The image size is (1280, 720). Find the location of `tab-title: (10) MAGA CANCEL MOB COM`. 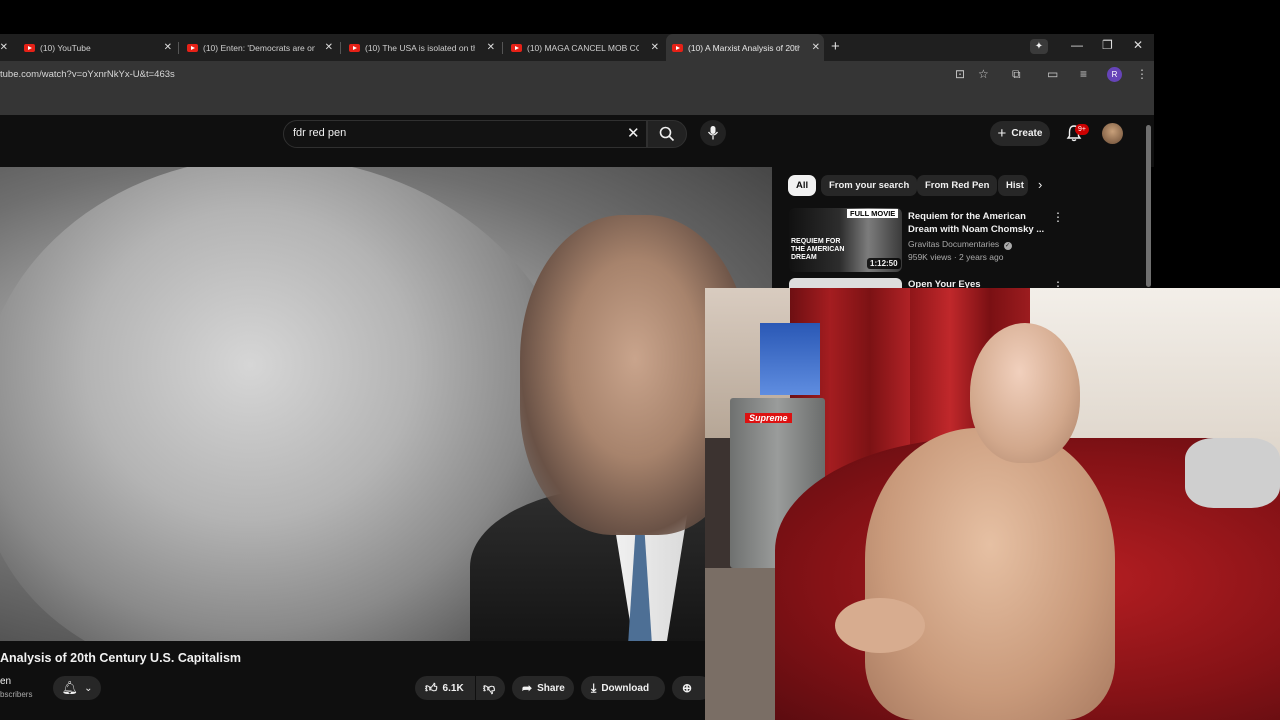

tab-title: (10) MAGA CANCEL MOB COM is located at coordinates (583, 47).